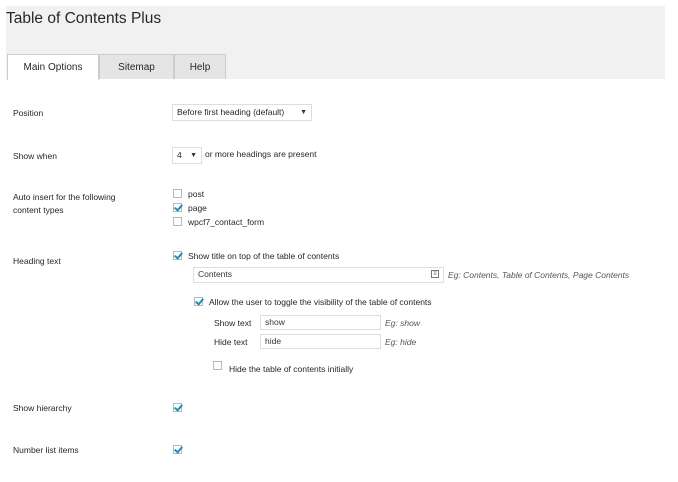  I want to click on tab-label: Main Options, so click(53, 67).